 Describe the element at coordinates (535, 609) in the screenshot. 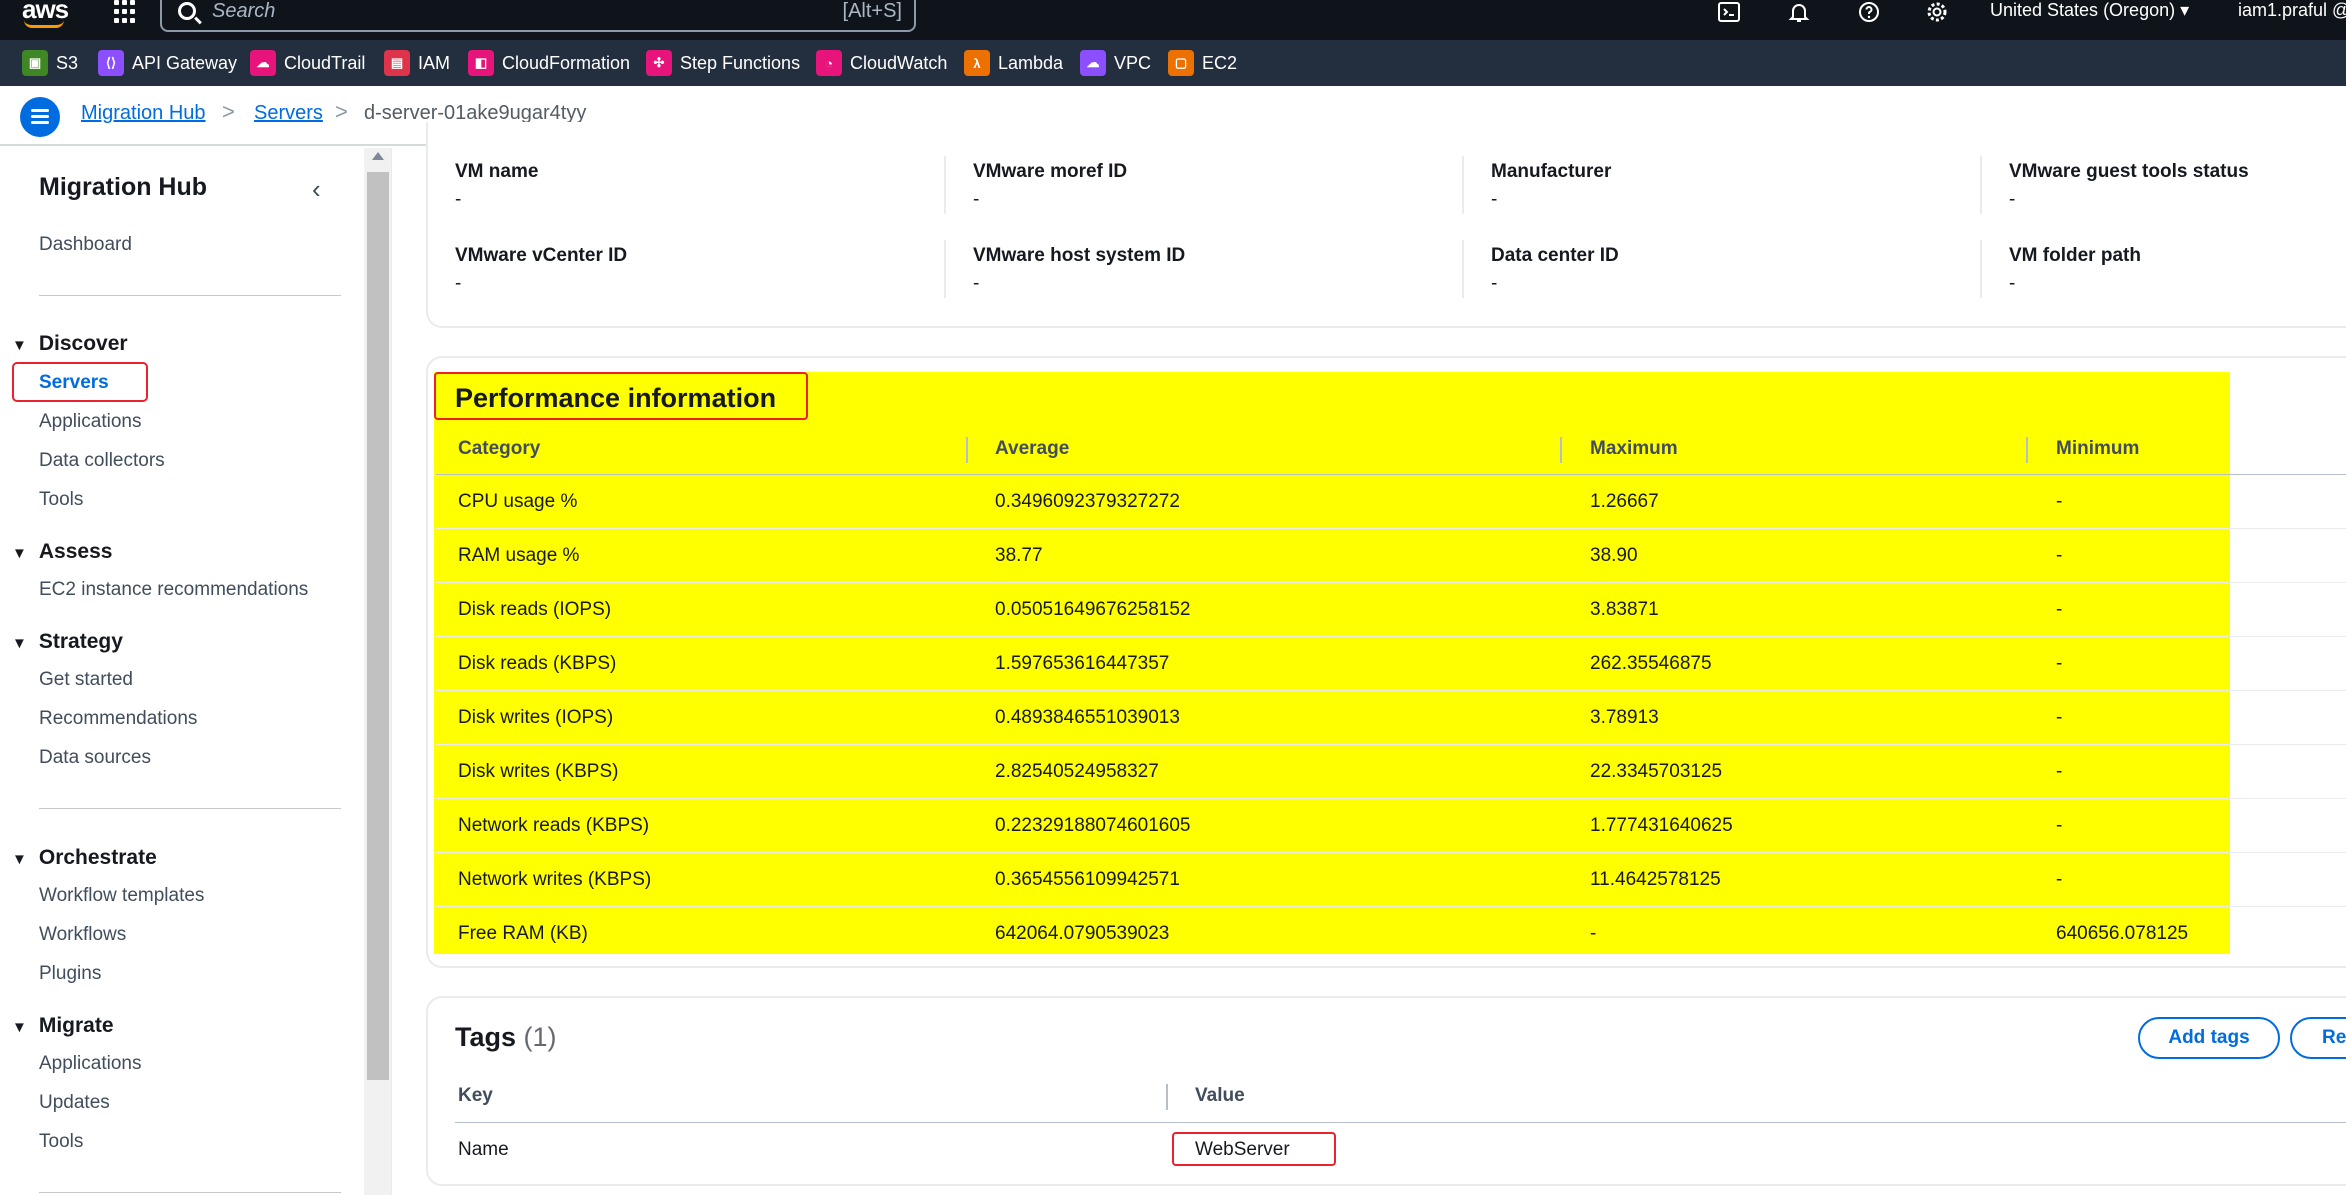

I see `cell-category: Disk reads (IOPS)` at that location.